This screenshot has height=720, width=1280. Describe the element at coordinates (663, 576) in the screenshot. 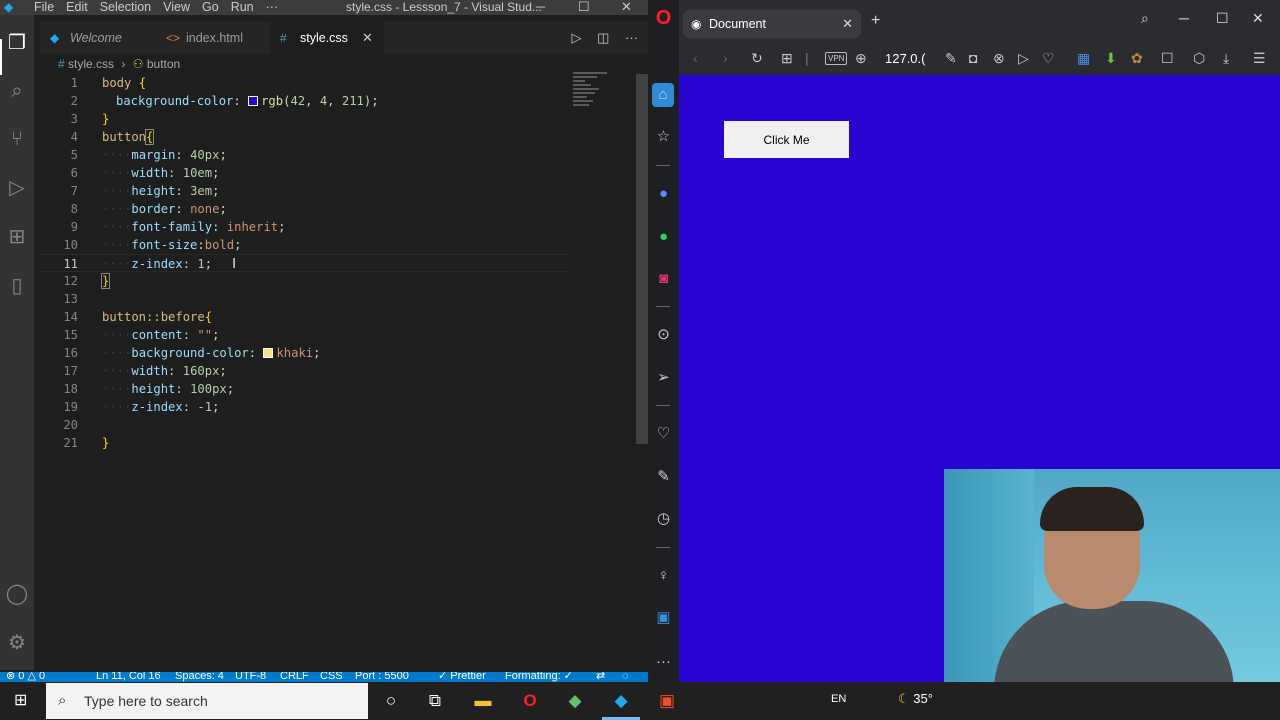

I see `lightbulb-icon: ♀` at that location.